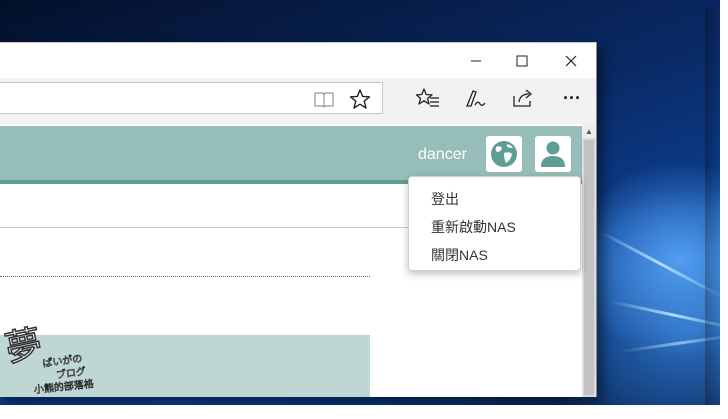 This screenshot has height=419, width=728. Describe the element at coordinates (442, 154) in the screenshot. I see `username-label: dancer` at that location.